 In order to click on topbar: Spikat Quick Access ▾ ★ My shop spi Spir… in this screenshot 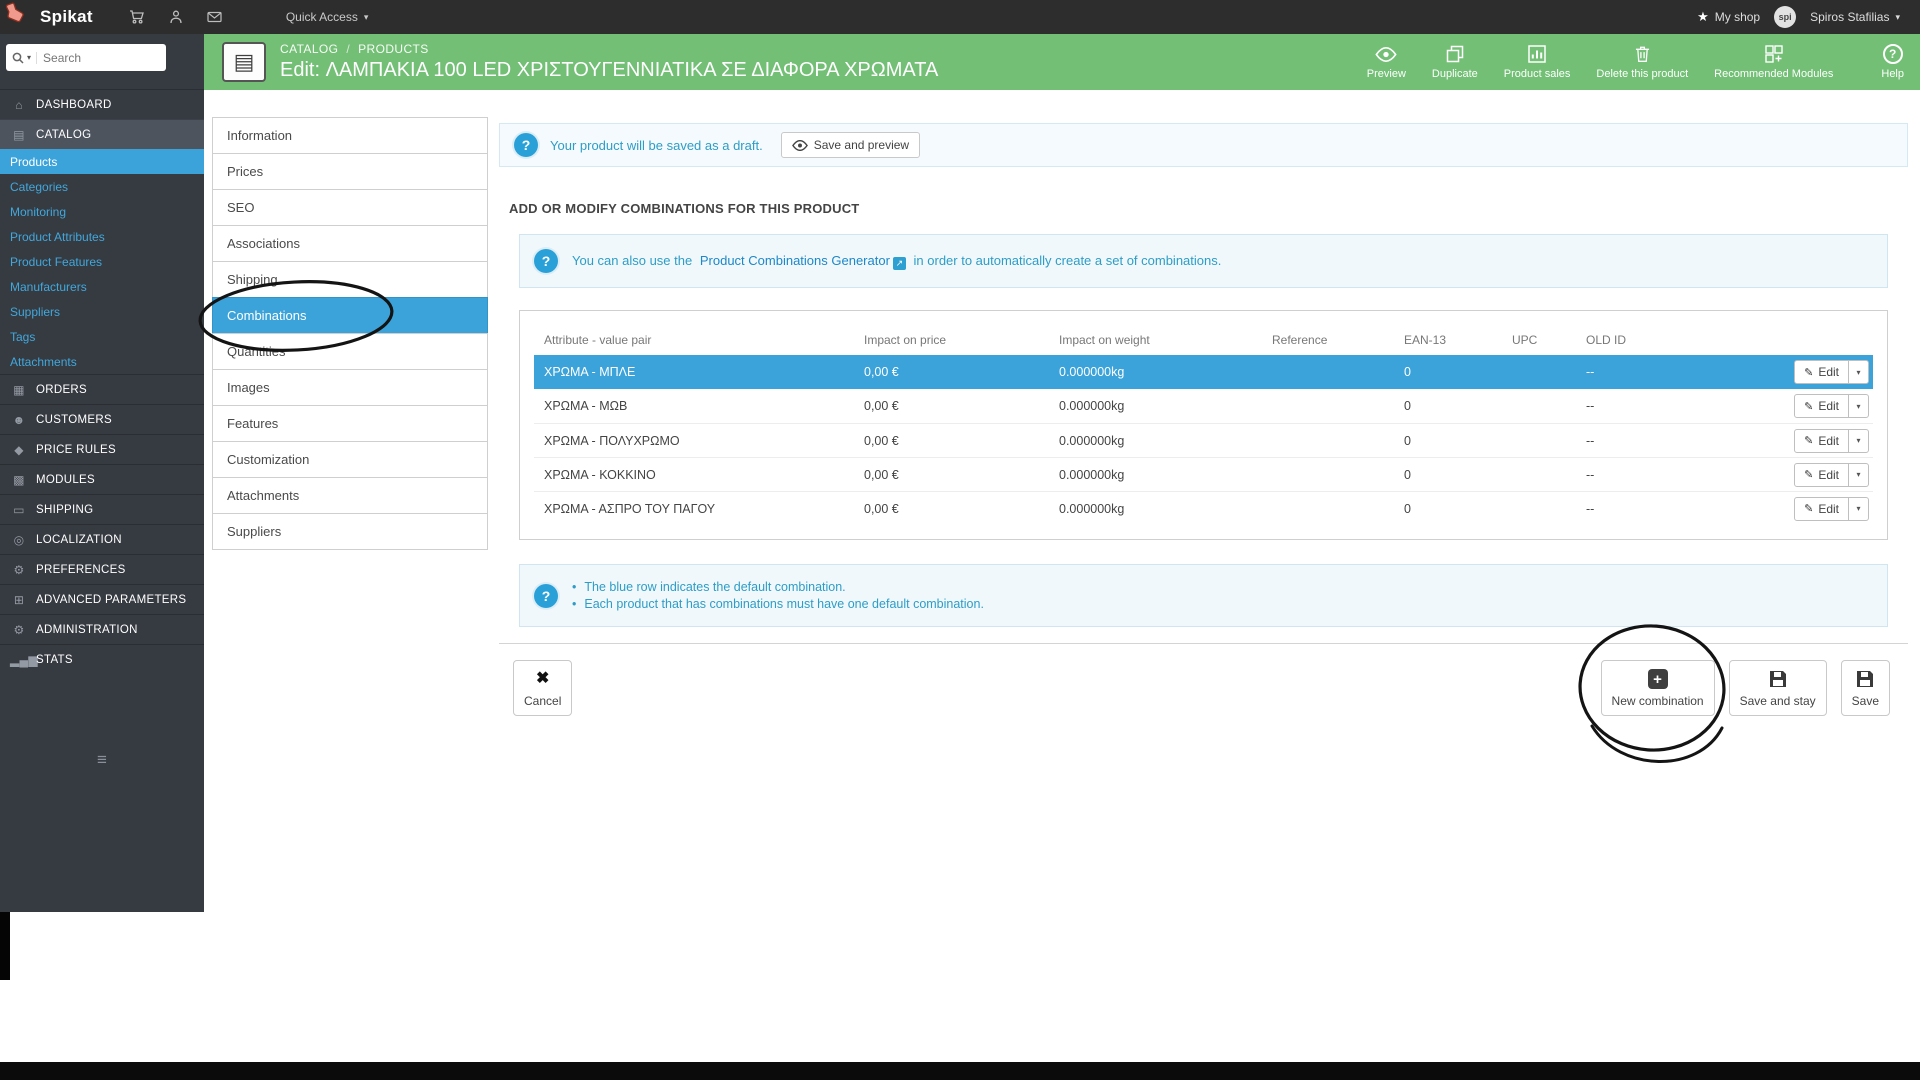, I will do `click(960, 17)`.